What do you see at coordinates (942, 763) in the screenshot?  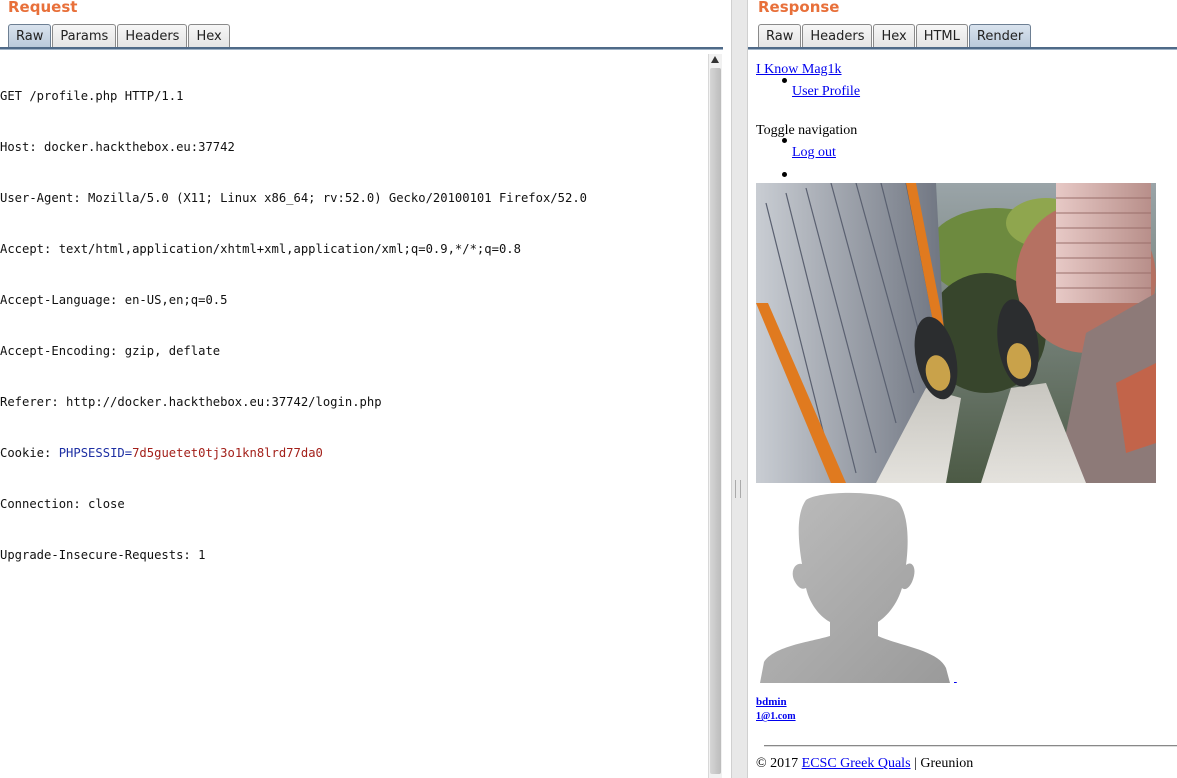 I see `footer-suffix: | Greunion` at bounding box center [942, 763].